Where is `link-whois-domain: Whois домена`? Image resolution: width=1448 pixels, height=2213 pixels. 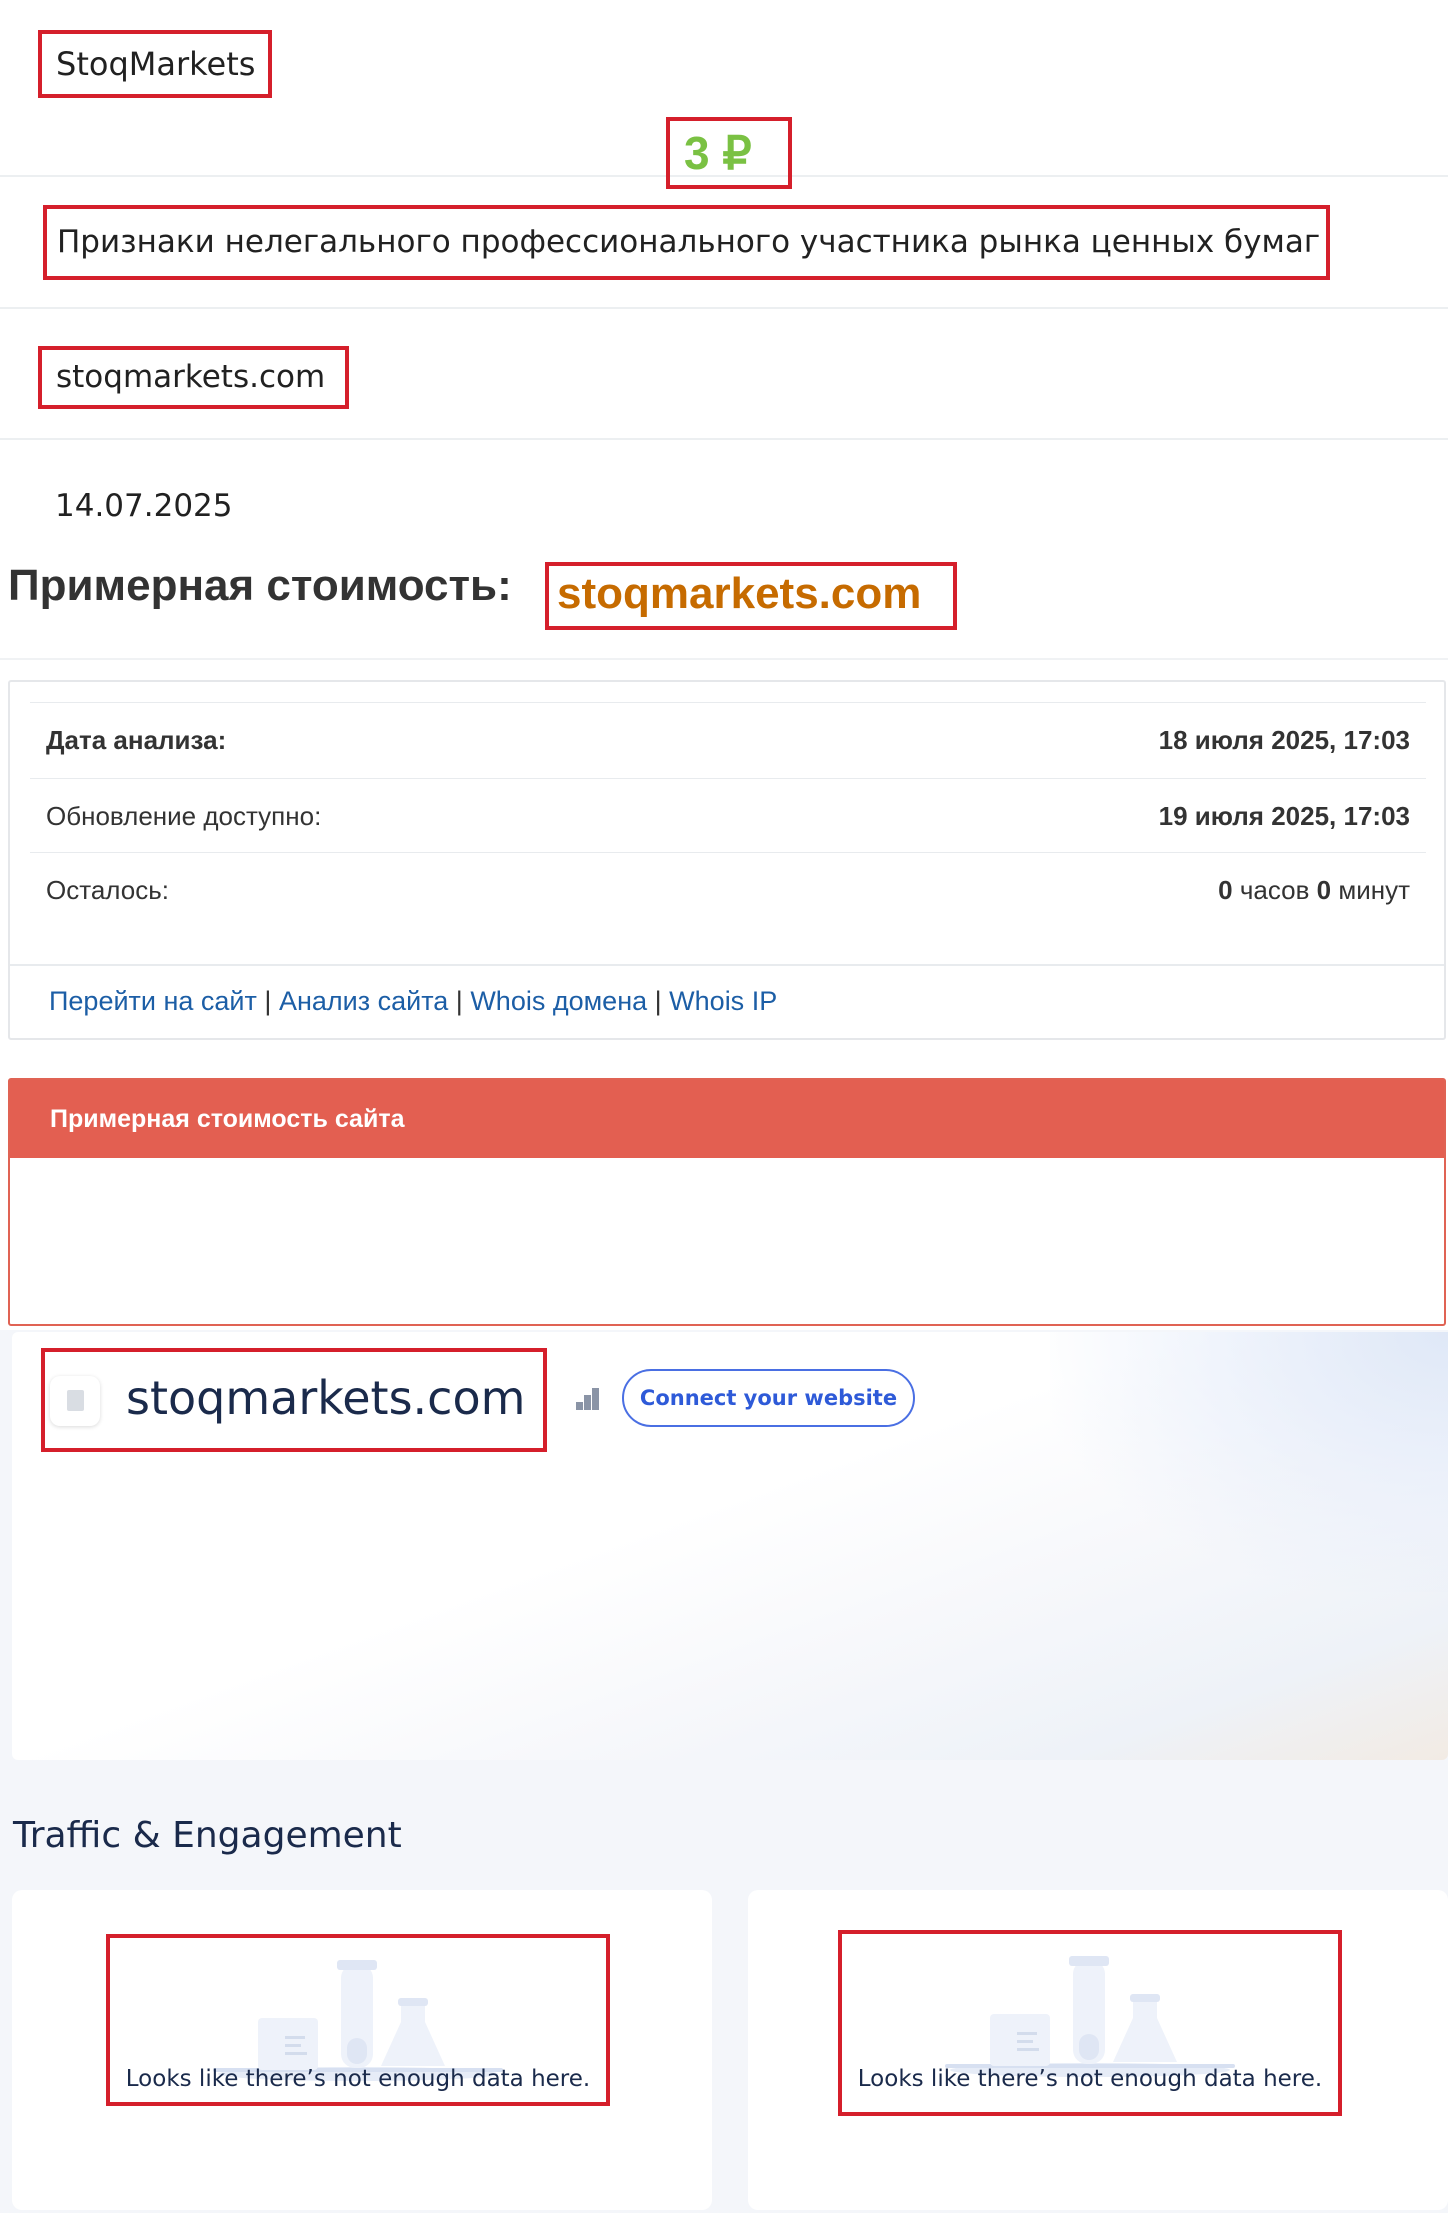
link-whois-domain: Whois домена is located at coordinates (558, 1001).